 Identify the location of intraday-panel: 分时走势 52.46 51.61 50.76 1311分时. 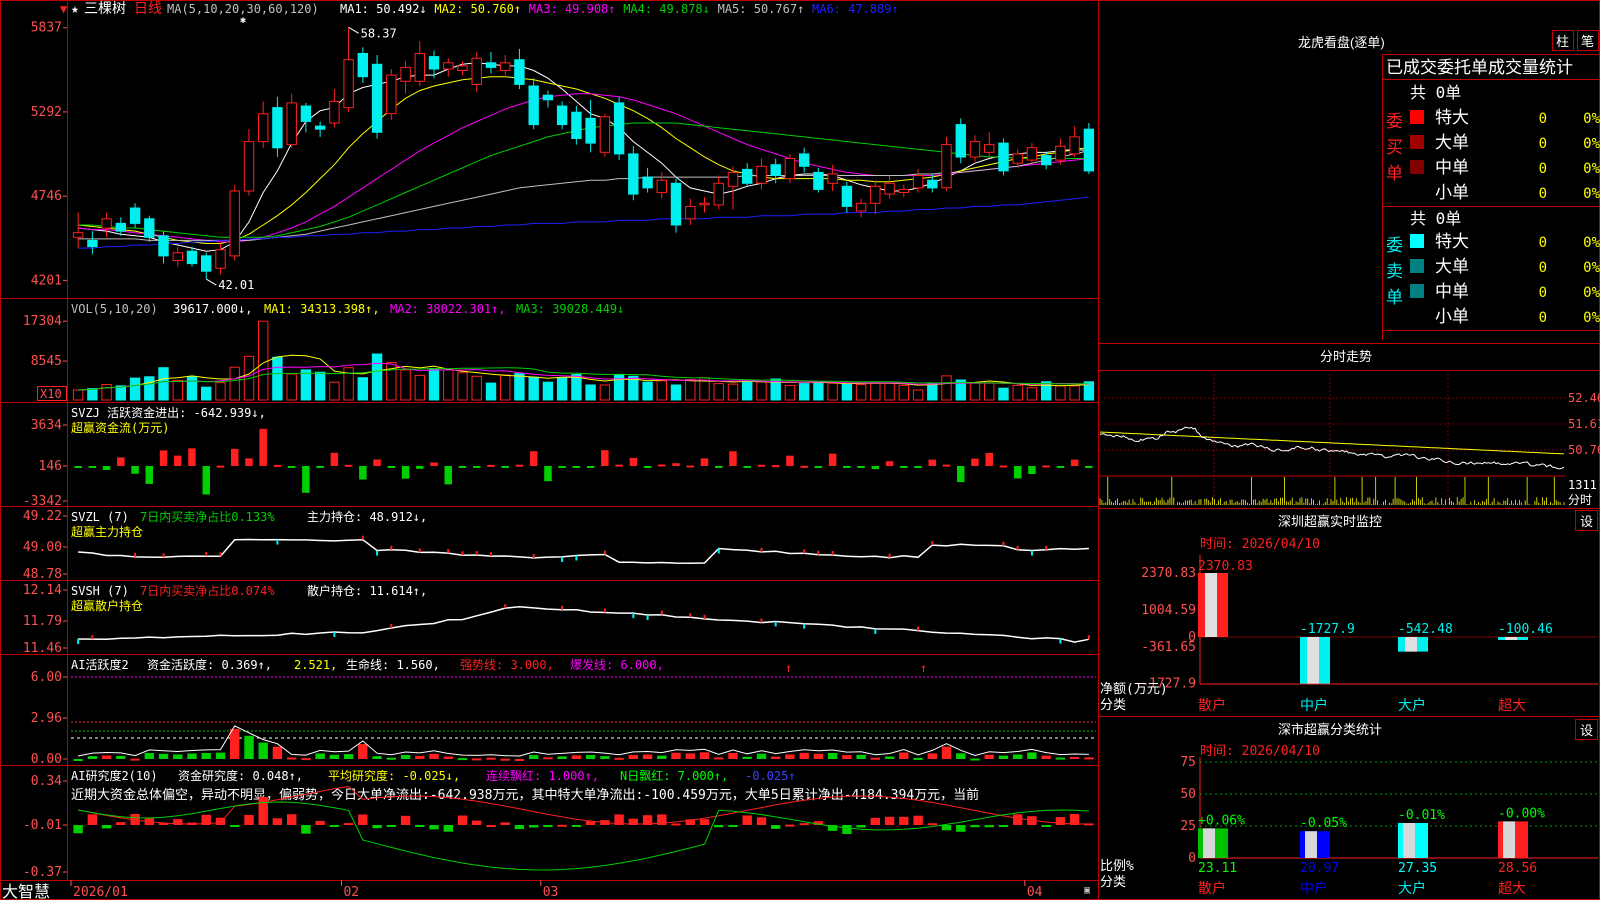
(1349, 428).